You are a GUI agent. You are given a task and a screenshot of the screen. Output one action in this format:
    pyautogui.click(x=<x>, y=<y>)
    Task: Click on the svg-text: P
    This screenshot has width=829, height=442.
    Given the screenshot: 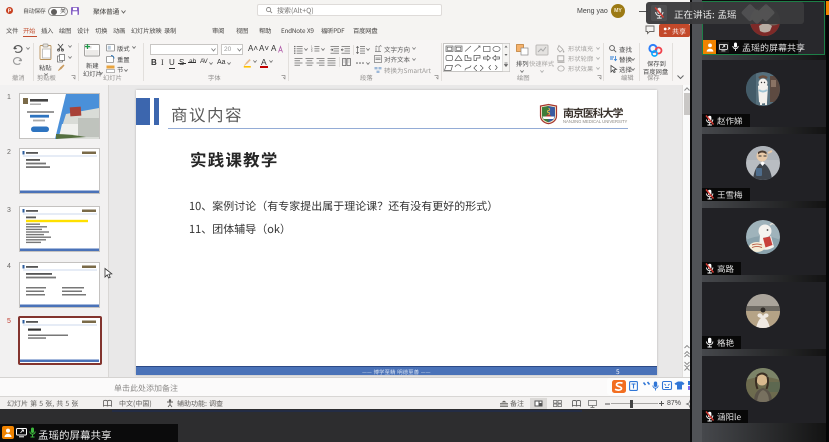 What is the action you would take?
    pyautogui.click(x=10, y=11)
    